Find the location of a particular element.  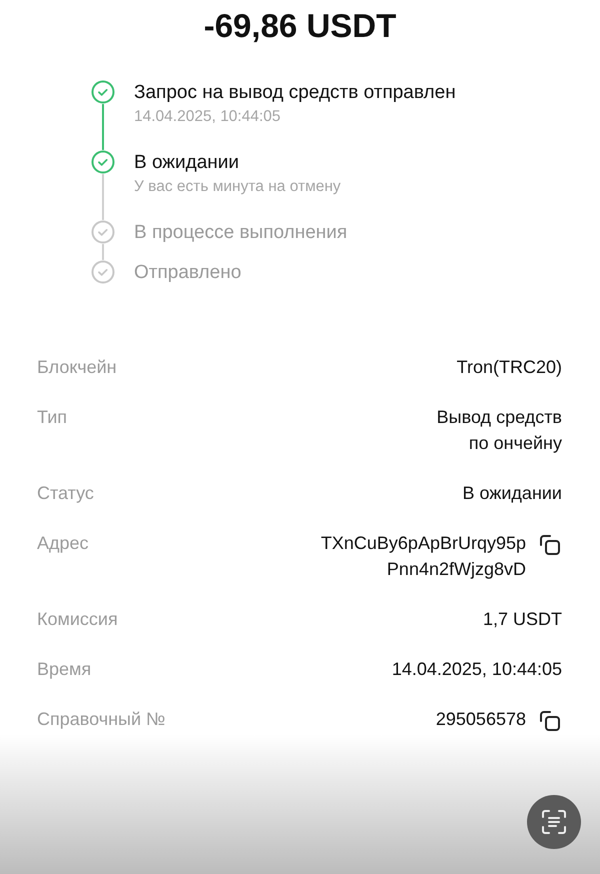

detail-value: В ожидании is located at coordinates (512, 493).